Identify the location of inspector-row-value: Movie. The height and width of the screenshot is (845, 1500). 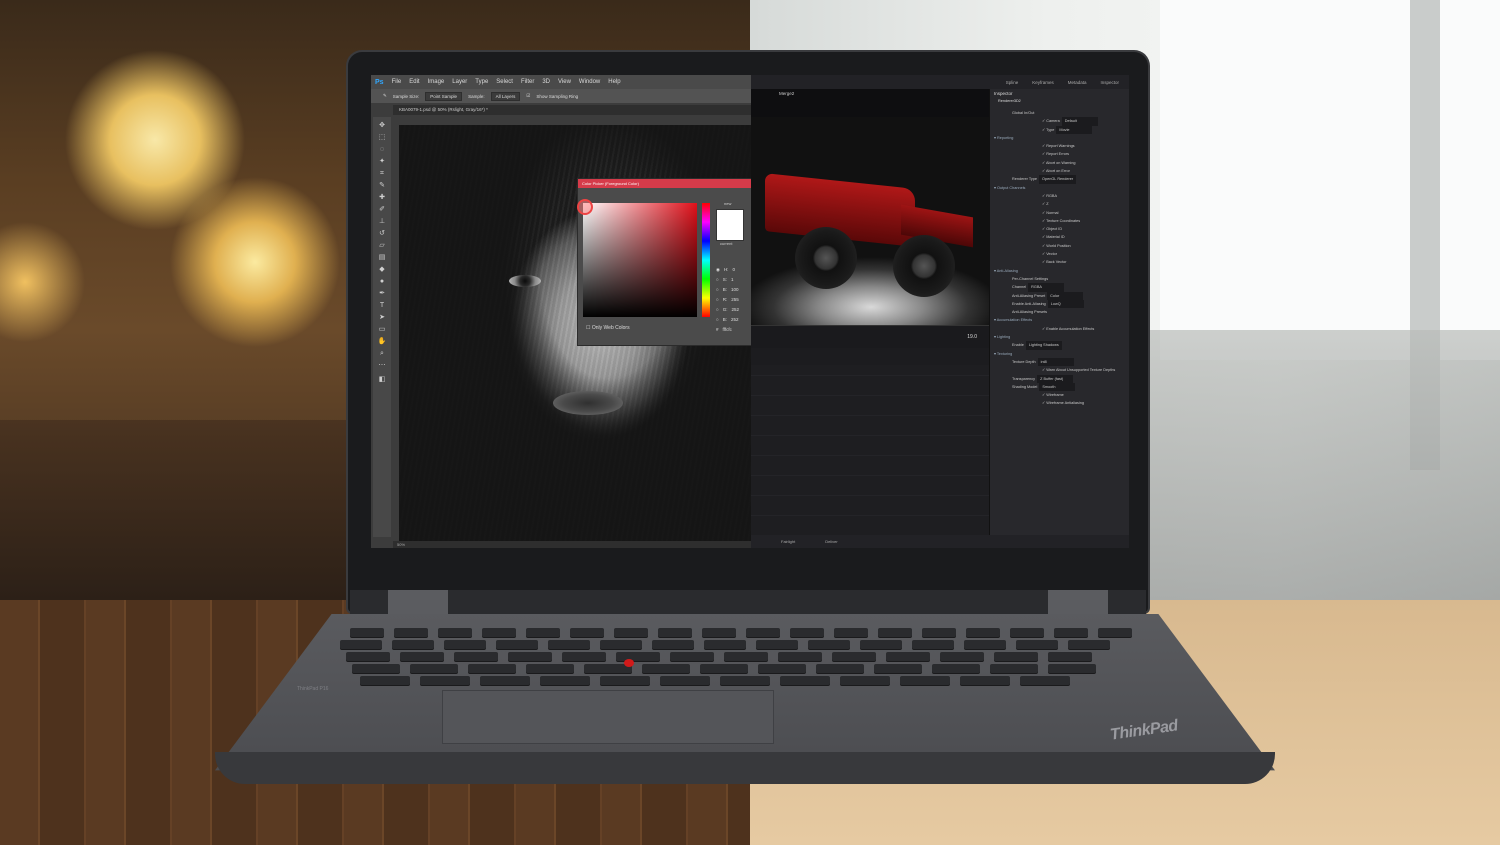
(1074, 129).